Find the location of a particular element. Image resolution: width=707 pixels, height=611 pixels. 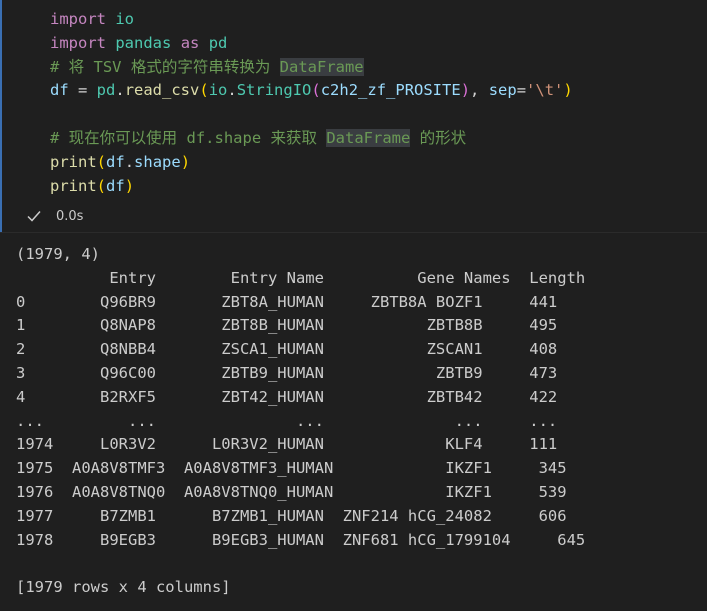

output-table-row: Entry Entry Name Gene Names Length is located at coordinates (301, 277).